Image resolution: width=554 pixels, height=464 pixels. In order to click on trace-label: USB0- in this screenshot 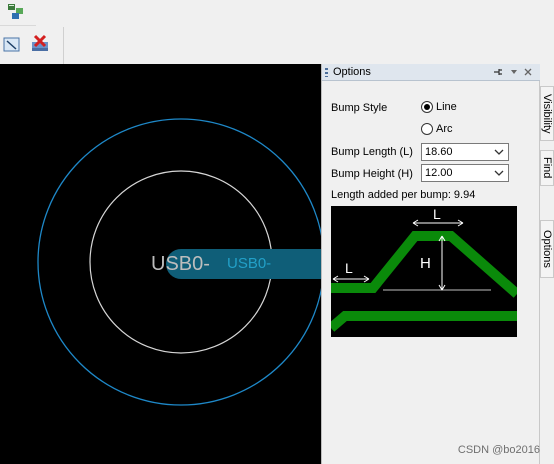, I will do `click(249, 263)`.